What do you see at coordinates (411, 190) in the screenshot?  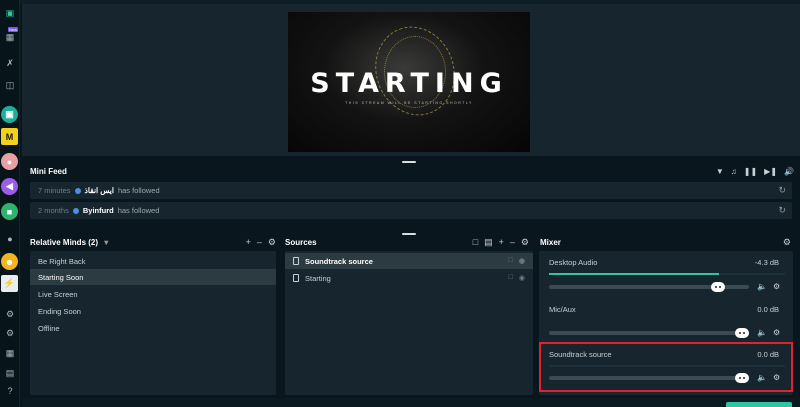 I see `feed-event: 7 minutes ايس انقاذ has followed ↻` at bounding box center [411, 190].